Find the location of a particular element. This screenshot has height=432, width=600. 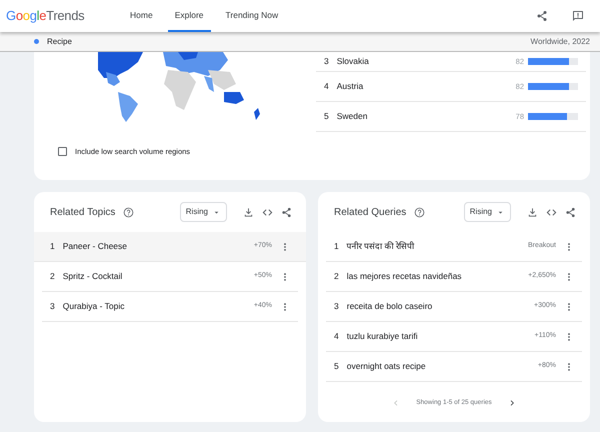

query-text: las mejores recetas navideñas is located at coordinates (404, 276).